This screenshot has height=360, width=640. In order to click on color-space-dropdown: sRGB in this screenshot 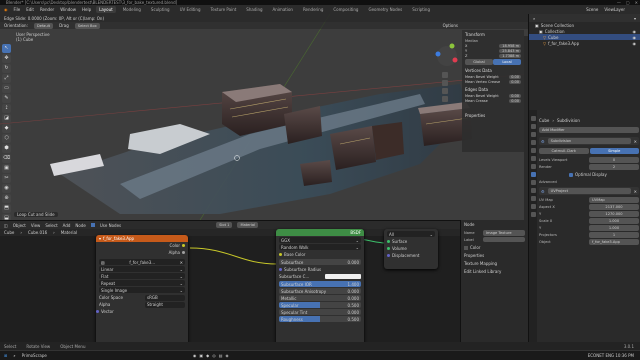, I will do `click(165, 297)`.